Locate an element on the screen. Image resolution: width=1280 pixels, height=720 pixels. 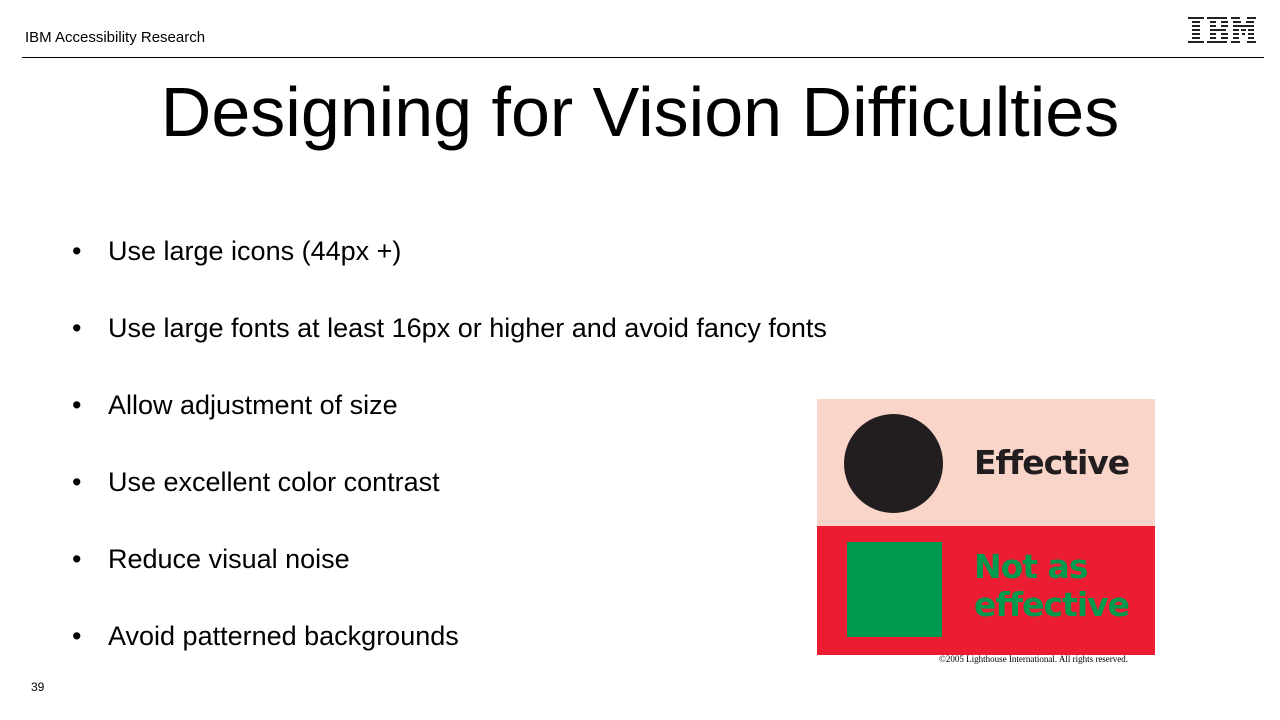
black-circle-icon is located at coordinates (893, 463).